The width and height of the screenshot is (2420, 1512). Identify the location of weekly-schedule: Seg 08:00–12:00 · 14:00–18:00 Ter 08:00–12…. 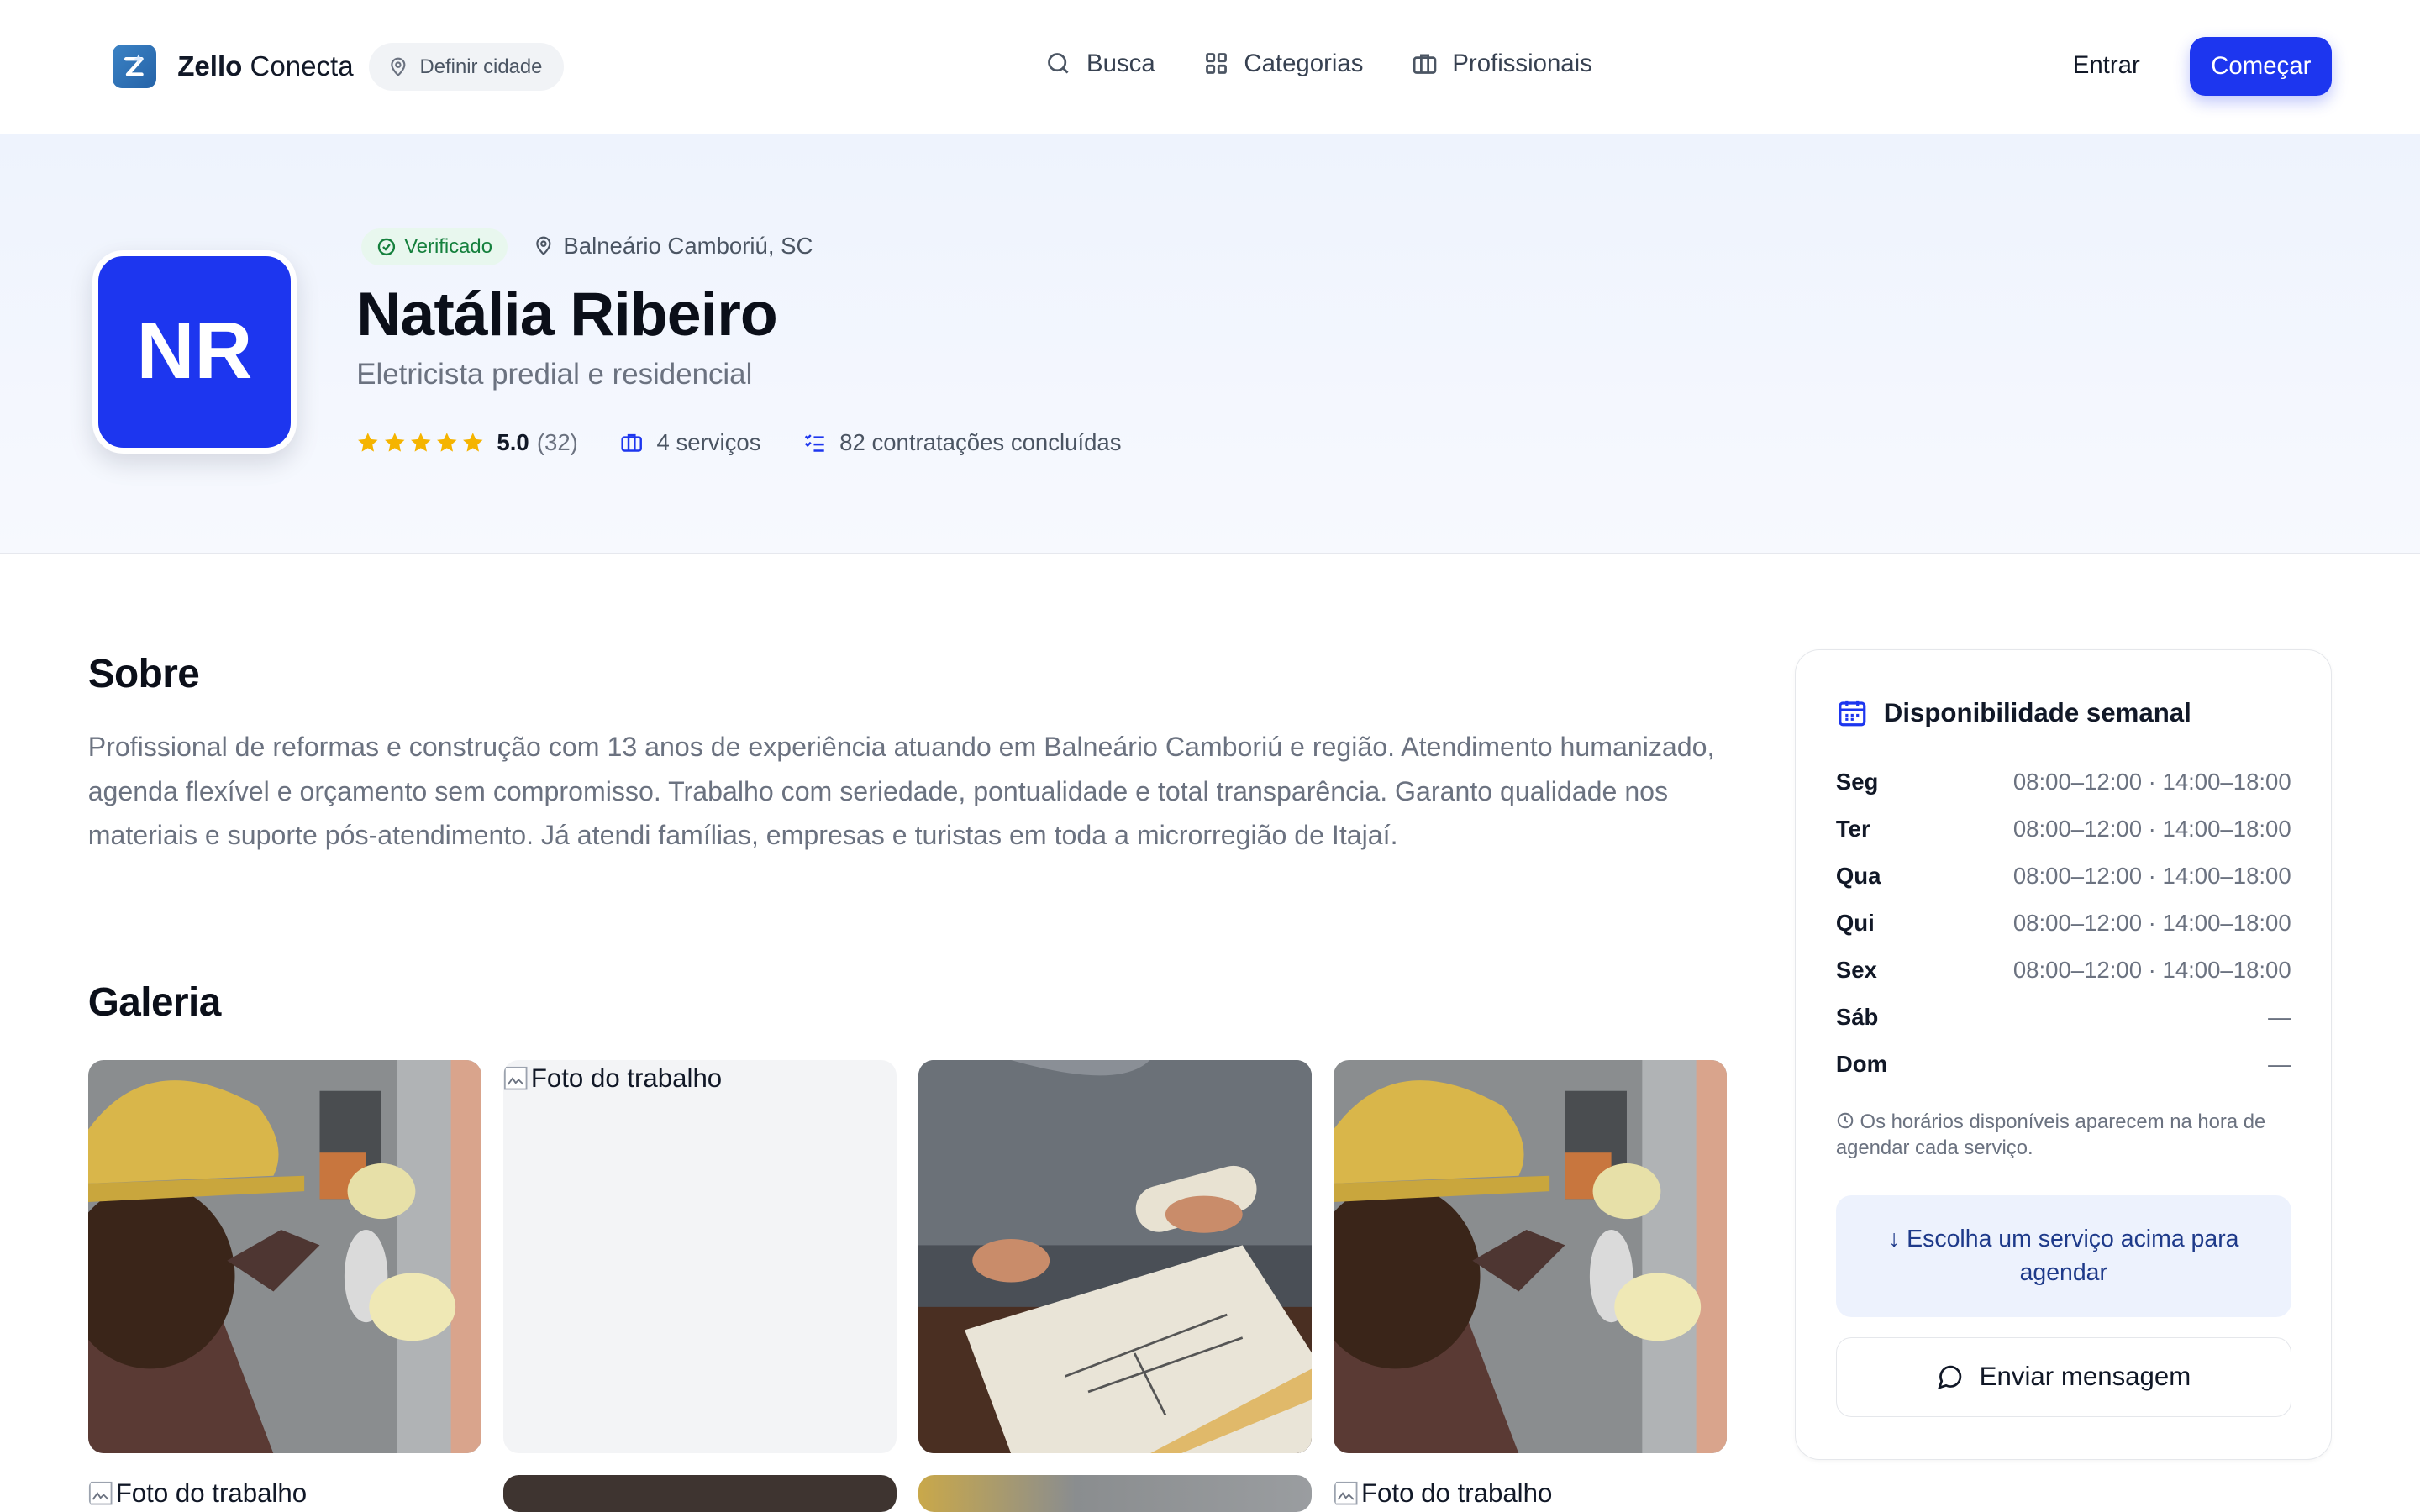
(2063, 923).